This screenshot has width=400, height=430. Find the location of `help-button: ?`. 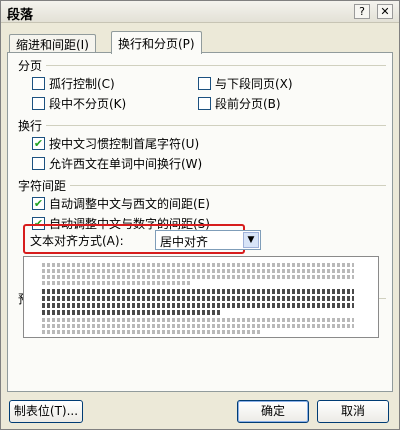

help-button: ? is located at coordinates (362, 11).